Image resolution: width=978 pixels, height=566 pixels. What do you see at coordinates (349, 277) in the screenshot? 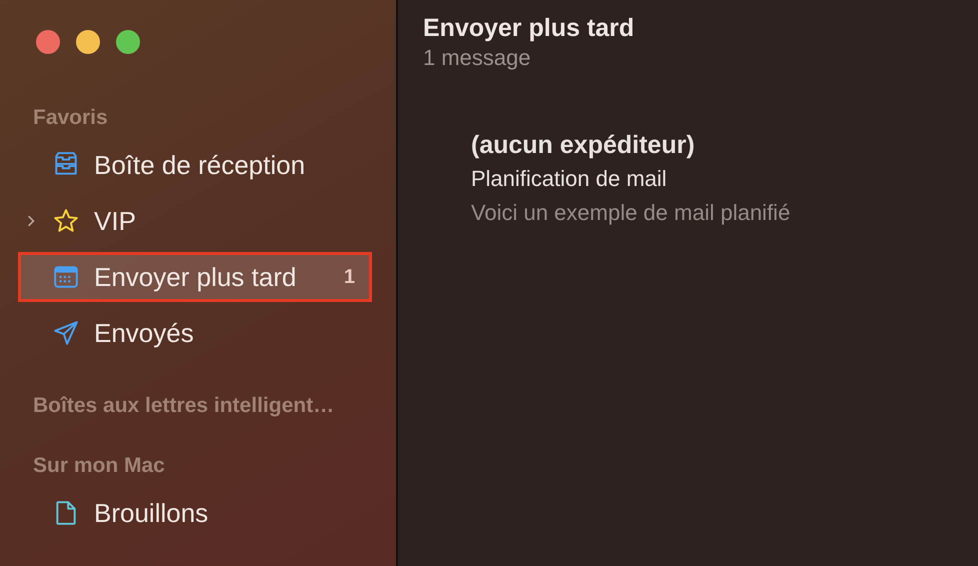
I see `unread-count: 1` at bounding box center [349, 277].